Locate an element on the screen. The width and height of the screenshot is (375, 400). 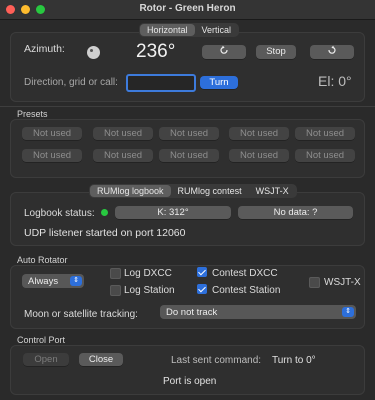
tab-vertical: Vertical is located at coordinates (217, 30).